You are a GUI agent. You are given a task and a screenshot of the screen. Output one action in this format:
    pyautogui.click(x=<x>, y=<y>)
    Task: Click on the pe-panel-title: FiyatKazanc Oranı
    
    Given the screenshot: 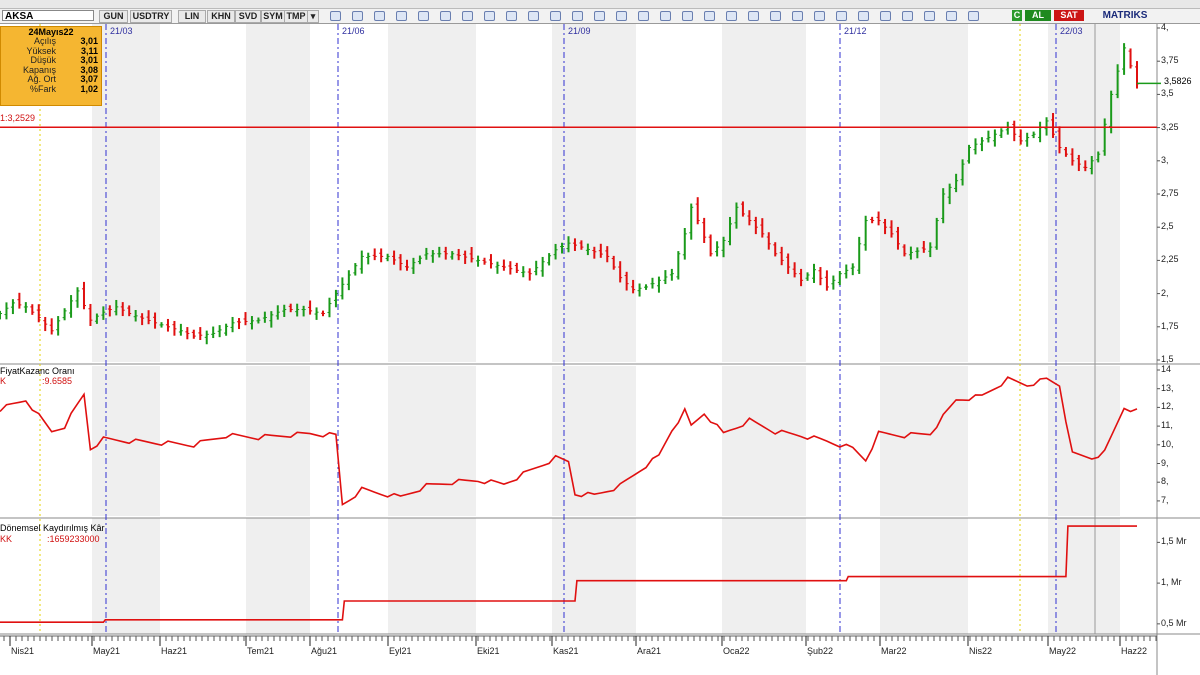 What is the action you would take?
    pyautogui.click(x=37, y=371)
    